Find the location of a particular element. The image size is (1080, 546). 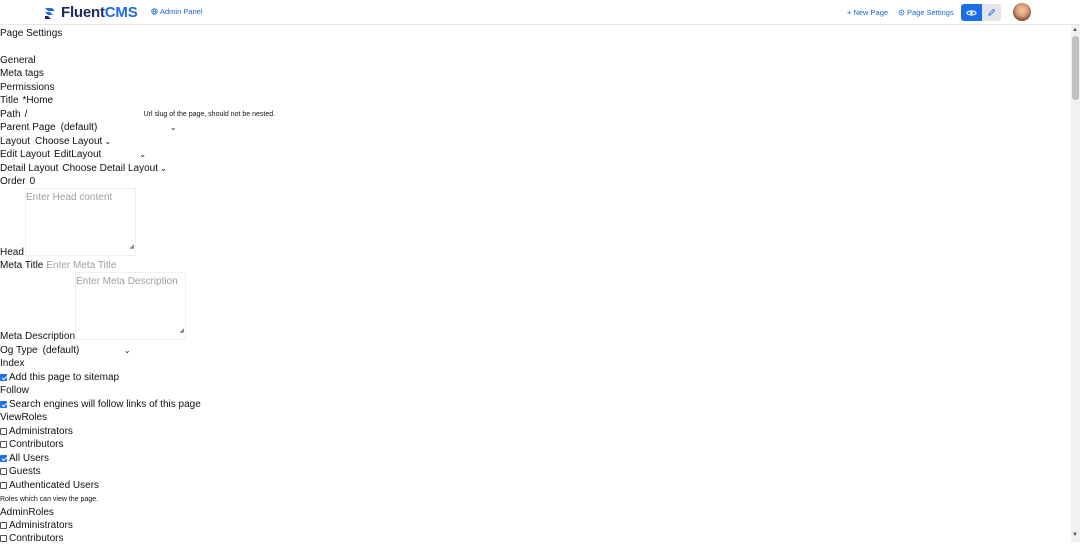

scroll-up-icon: ▲ is located at coordinates (1075, 30).